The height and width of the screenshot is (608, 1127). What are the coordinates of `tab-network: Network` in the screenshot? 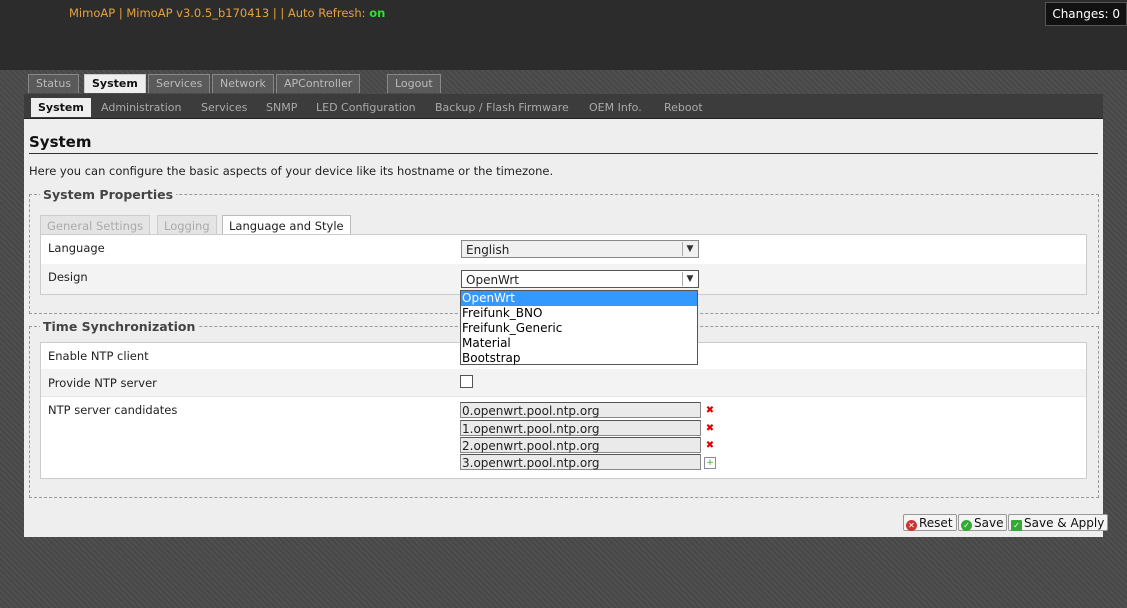 It's located at (243, 83).